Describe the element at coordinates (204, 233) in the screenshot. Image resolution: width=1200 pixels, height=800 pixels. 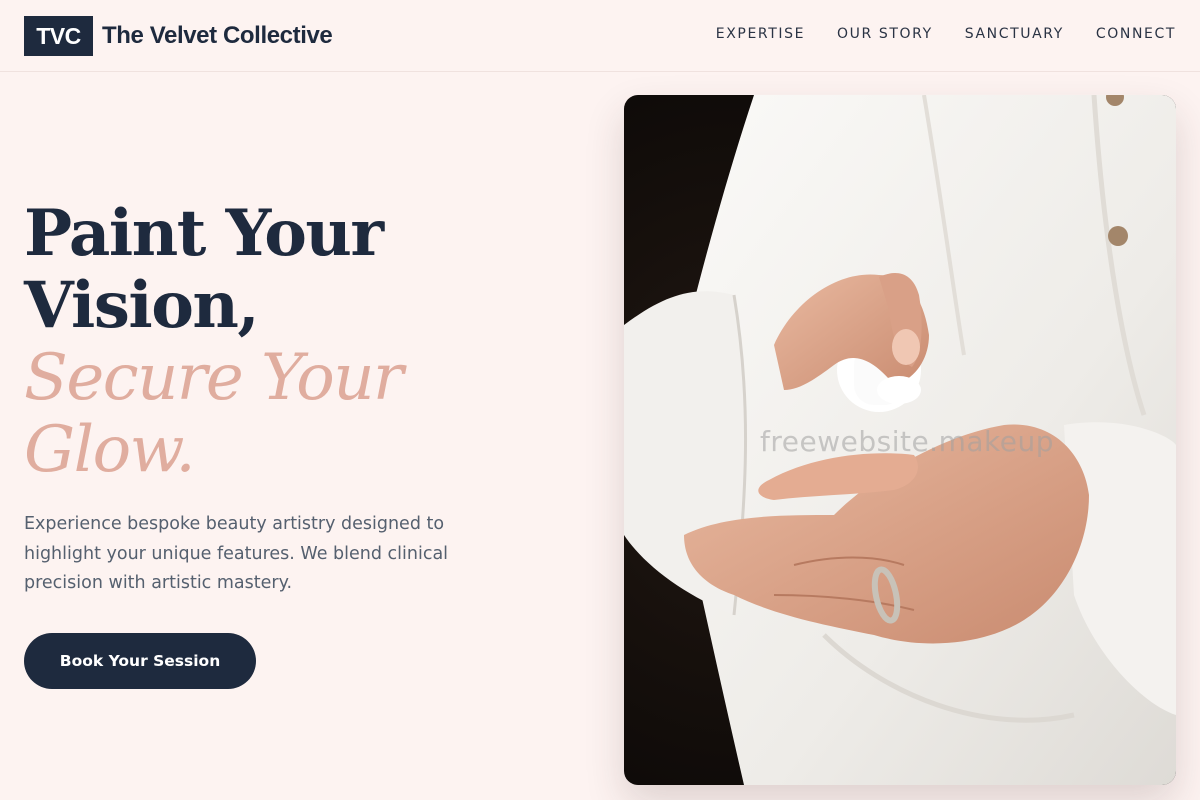
I see `headline-line-1: Paint Your` at that location.